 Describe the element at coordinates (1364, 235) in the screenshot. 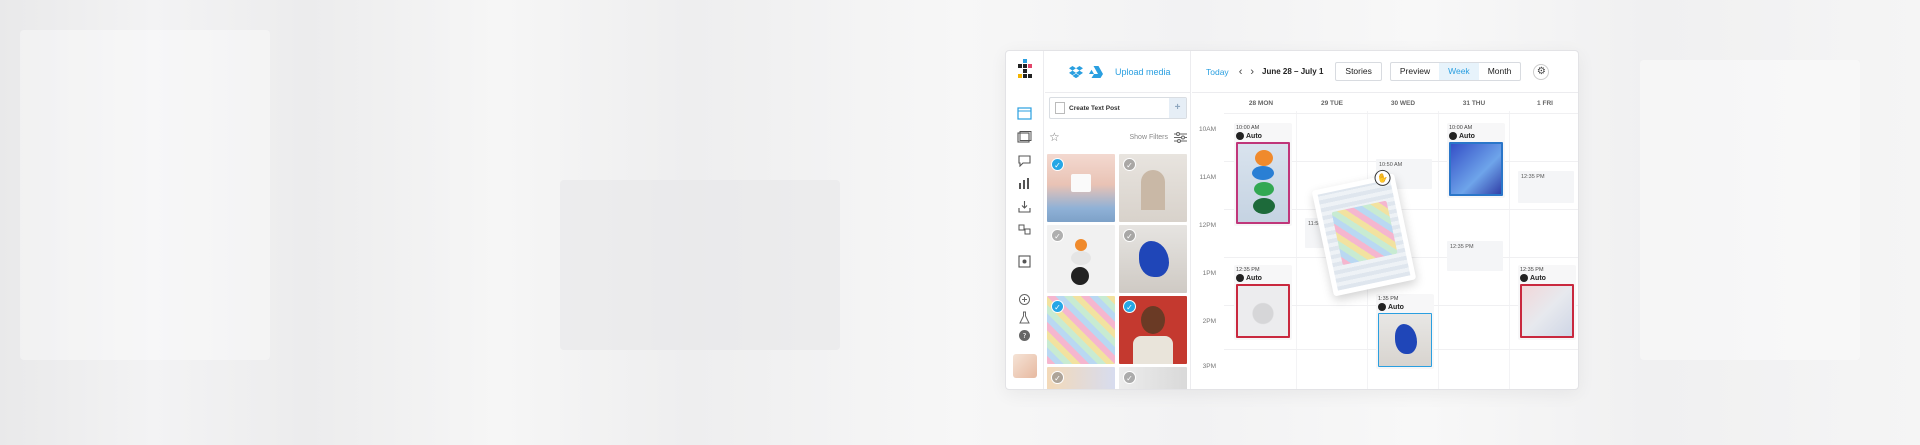

I see `dragged-media-image` at that location.